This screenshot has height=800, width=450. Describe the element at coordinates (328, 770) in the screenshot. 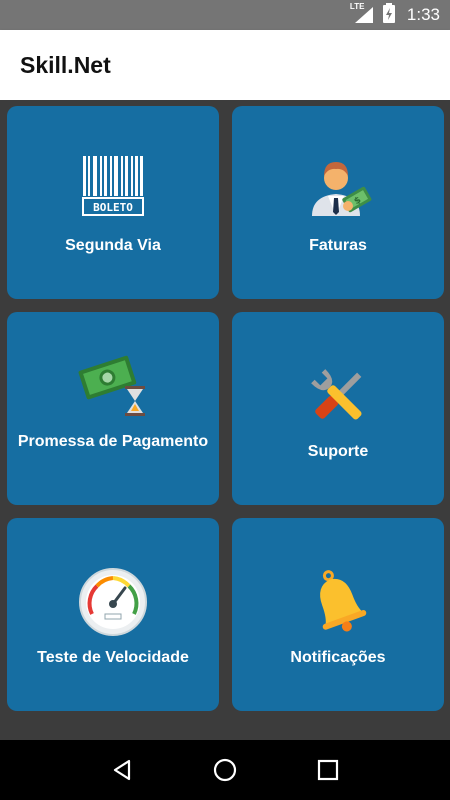

I see `recents-icon` at that location.